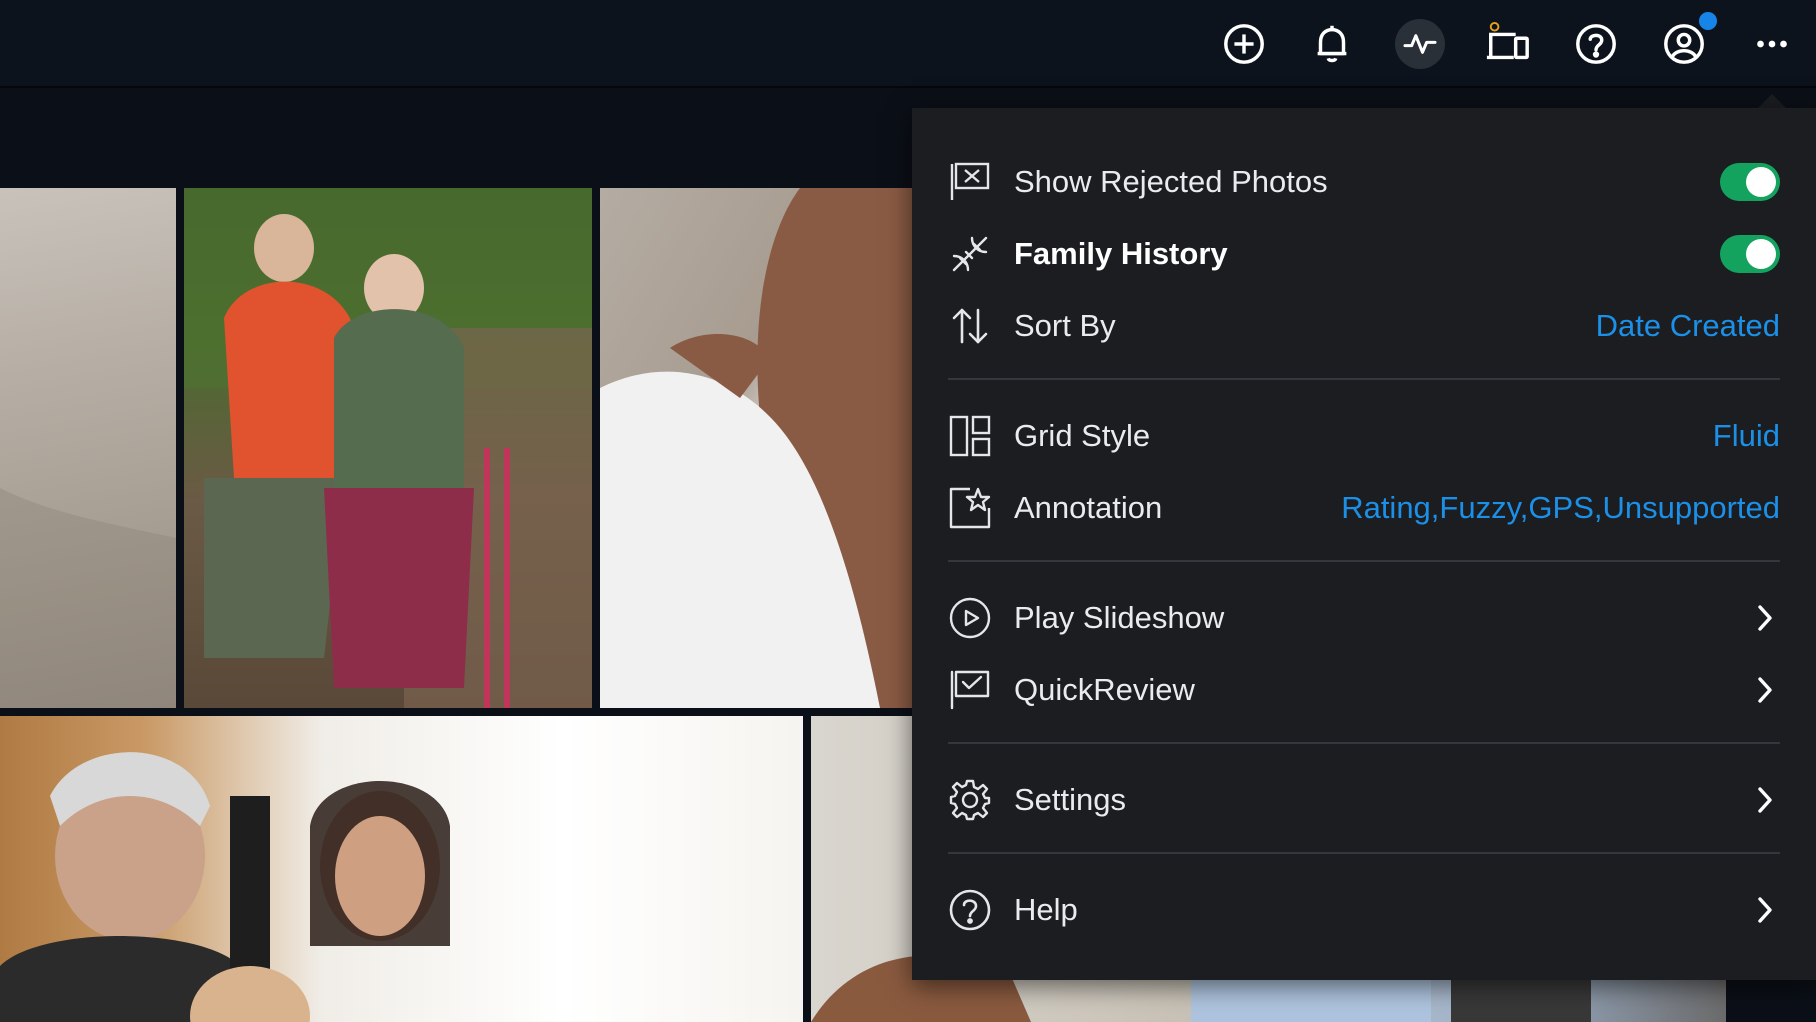  I want to click on play-slideshow-label: Play Slideshow, so click(1119, 617).